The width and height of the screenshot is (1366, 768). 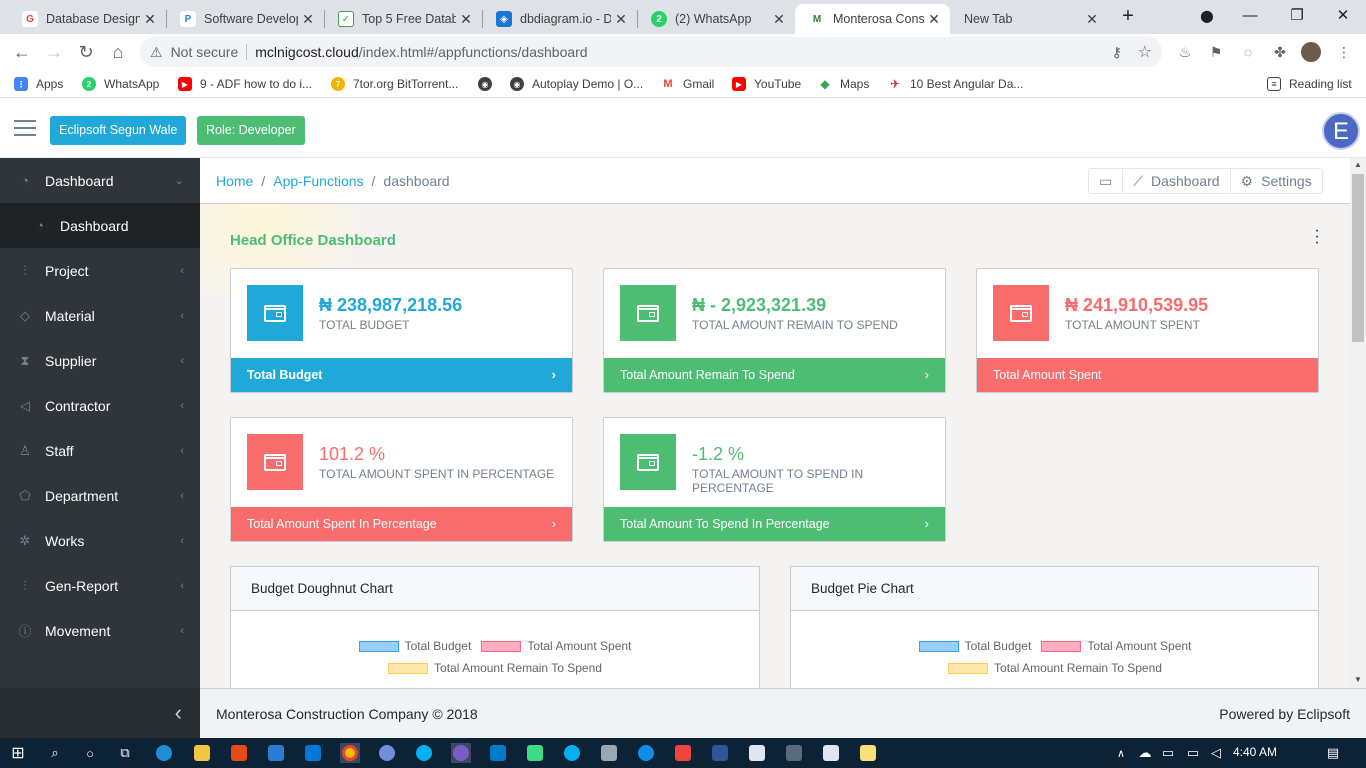 What do you see at coordinates (1311, 52) in the screenshot?
I see `profile-avatar` at bounding box center [1311, 52].